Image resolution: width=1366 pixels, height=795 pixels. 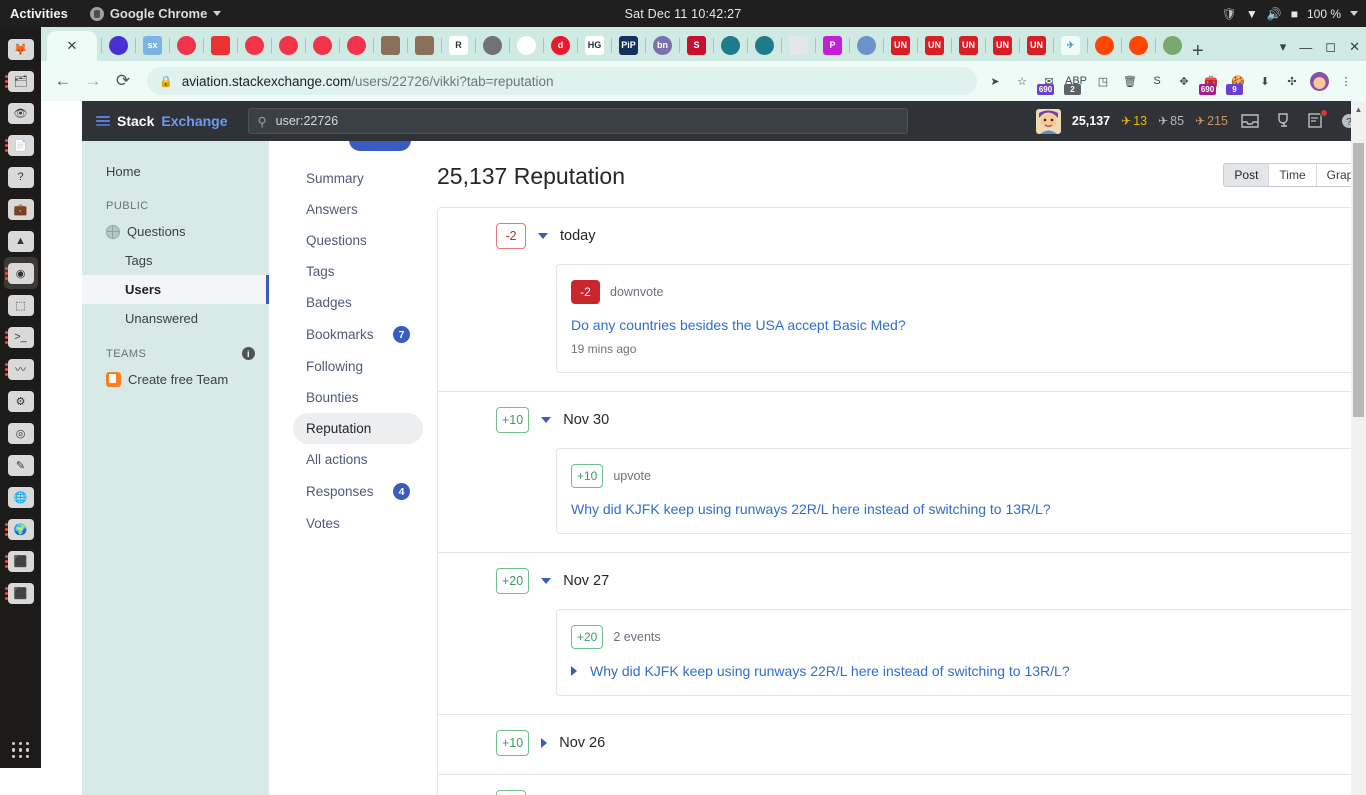 What do you see at coordinates (21, 209) in the screenshot?
I see `dock-item-software: 💼` at bounding box center [21, 209].